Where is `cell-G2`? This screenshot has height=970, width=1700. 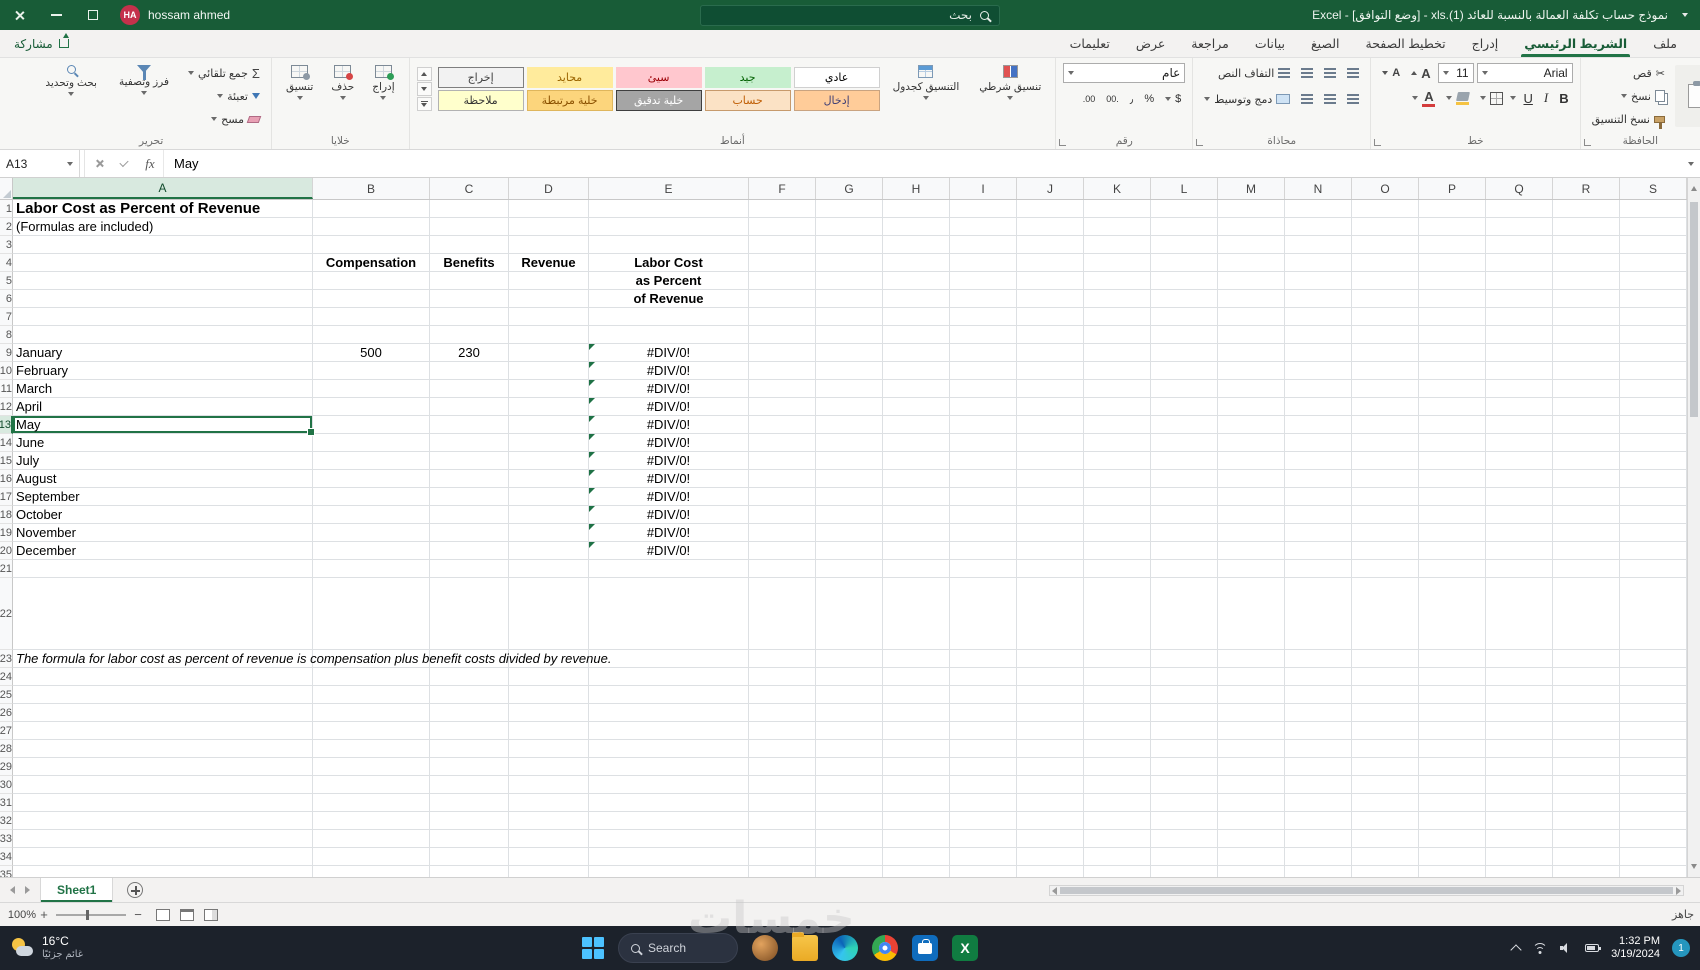
cell-G2 is located at coordinates (849, 227).